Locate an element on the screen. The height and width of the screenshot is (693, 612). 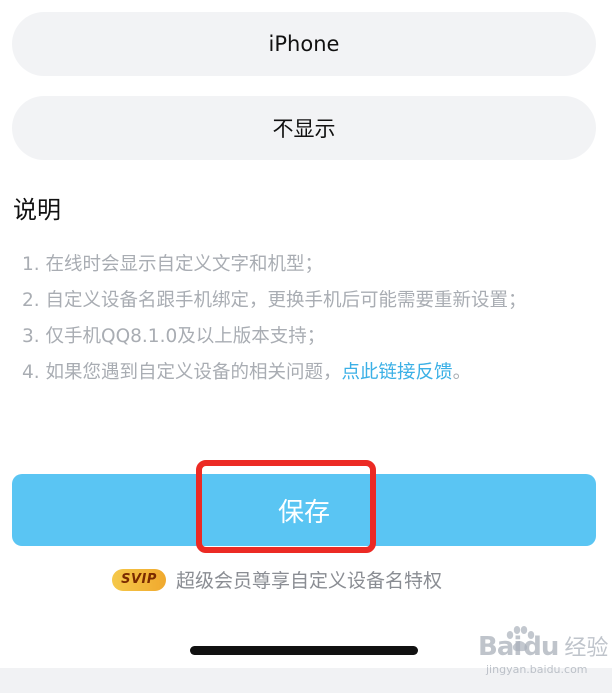
note-phone-binding: 2. 自定义设备名跟手机绑定，更换手机后可能需要重新设置； is located at coordinates (274, 300).